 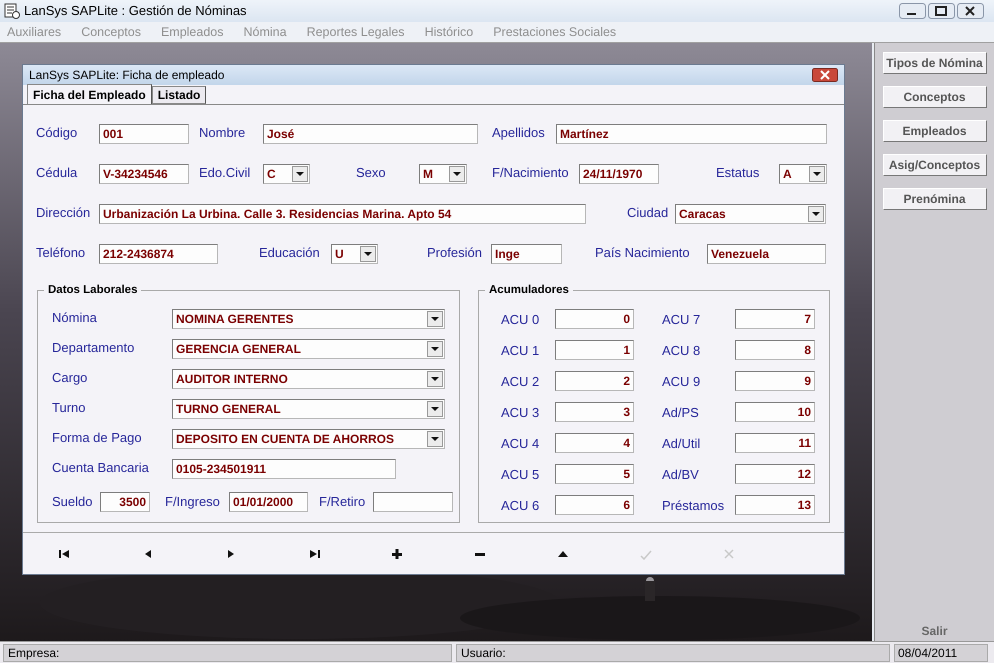 What do you see at coordinates (738, 173) in the screenshot?
I see `field-label: Estatus` at bounding box center [738, 173].